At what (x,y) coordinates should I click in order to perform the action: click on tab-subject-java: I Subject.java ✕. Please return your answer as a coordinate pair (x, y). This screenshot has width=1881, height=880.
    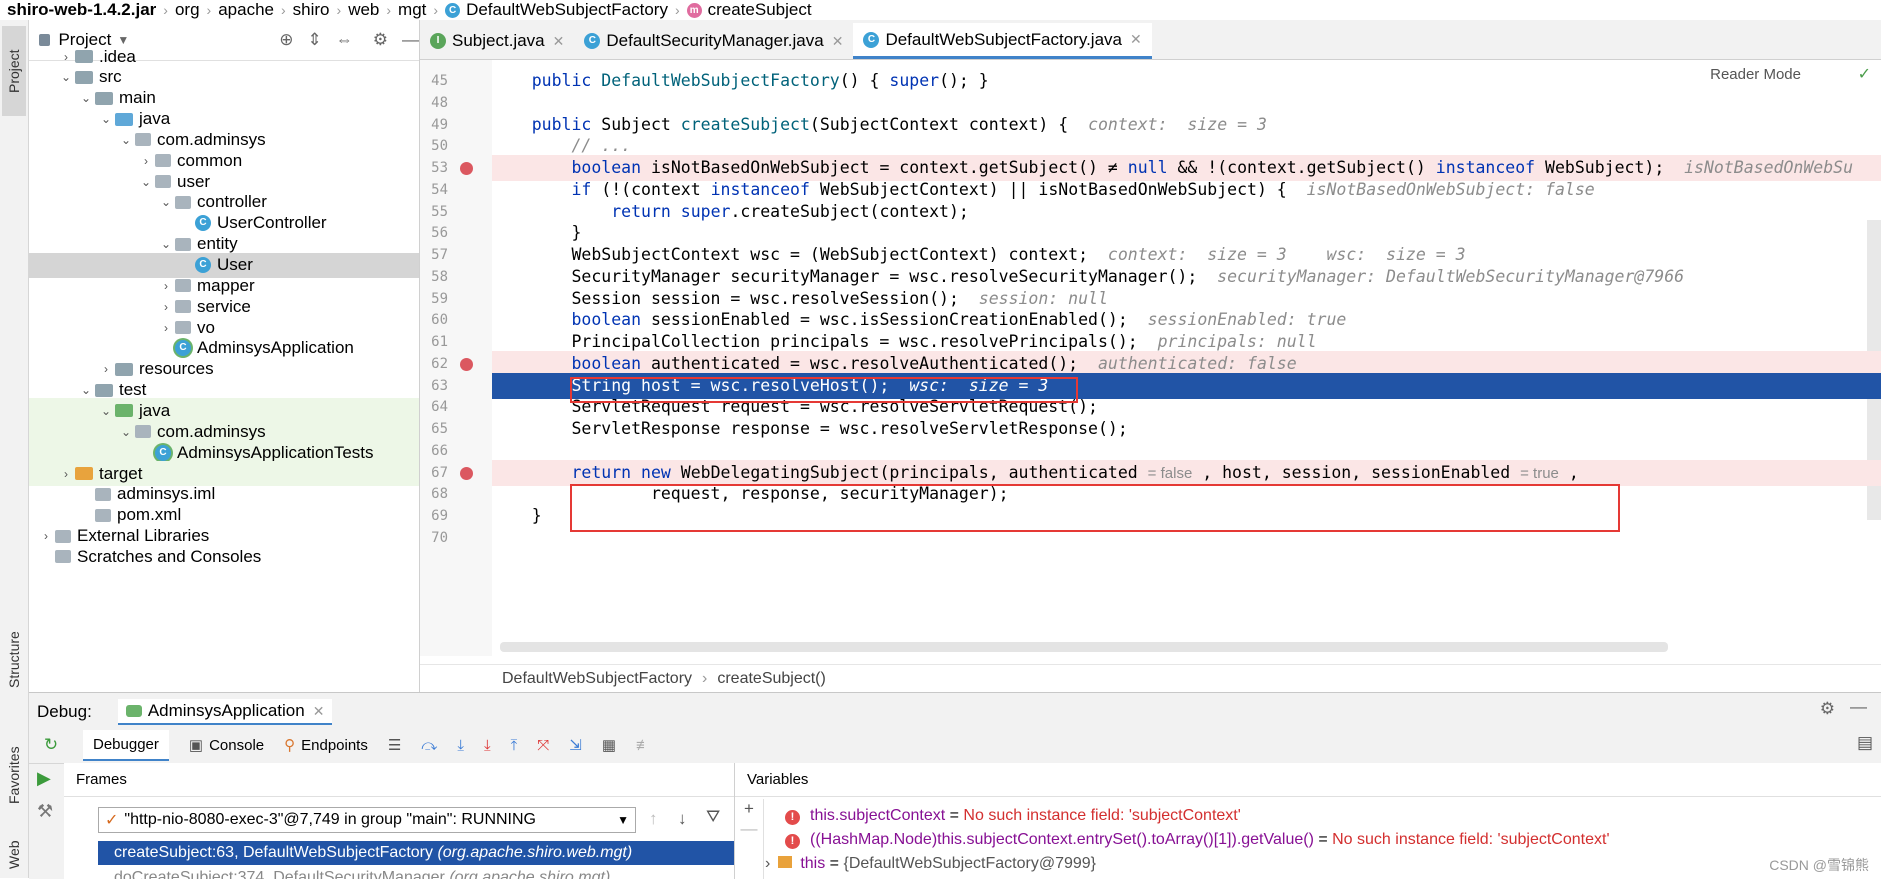
    Looking at the image, I should click on (497, 41).